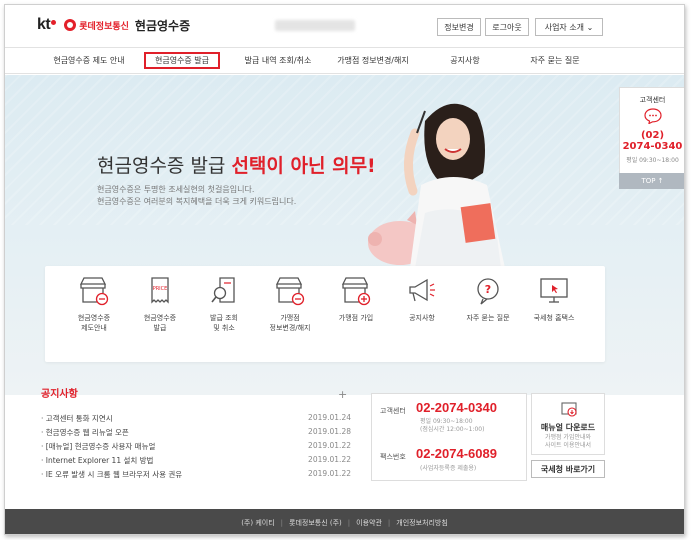  I want to click on footer-privacy-link: 개인정보처리방침, so click(422, 523).